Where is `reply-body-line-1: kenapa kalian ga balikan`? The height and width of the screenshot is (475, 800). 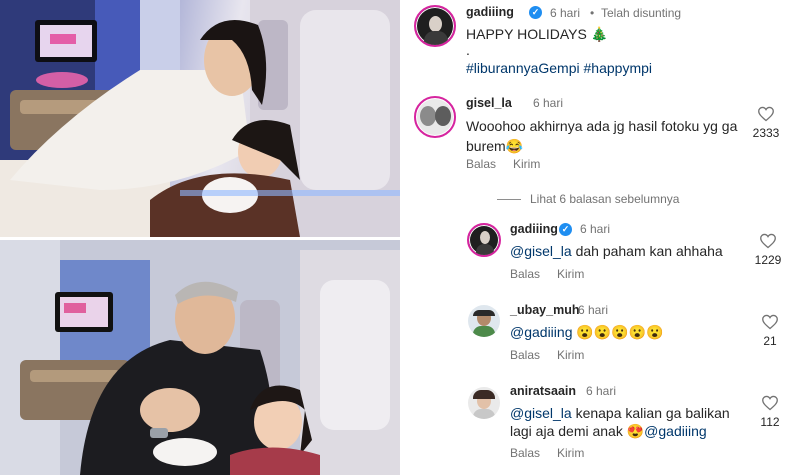 reply-body-line-1: kenapa kalian ga balikan is located at coordinates (650, 413).